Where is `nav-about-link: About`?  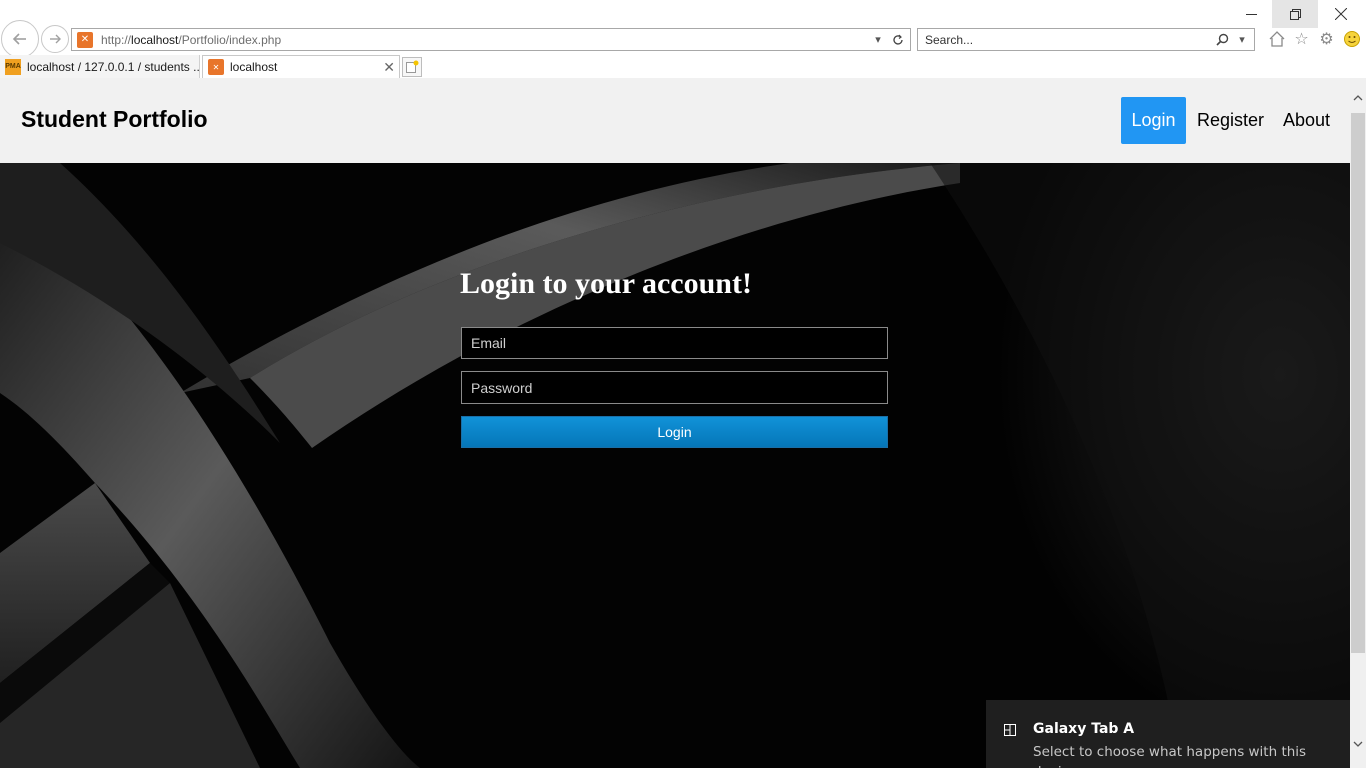 nav-about-link: About is located at coordinates (1306, 120).